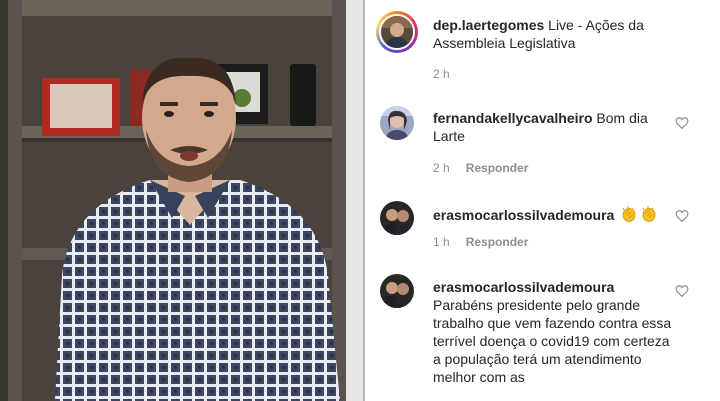 The image size is (720, 401). I want to click on post-author-avatar, so click(397, 32).